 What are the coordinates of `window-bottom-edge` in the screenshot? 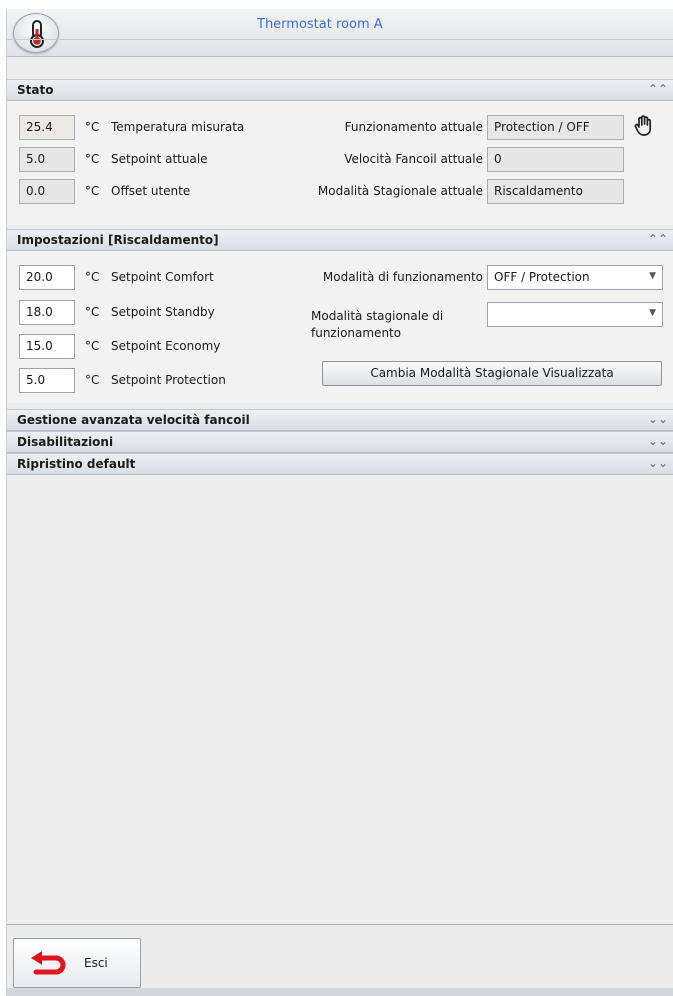 It's located at (340, 992).